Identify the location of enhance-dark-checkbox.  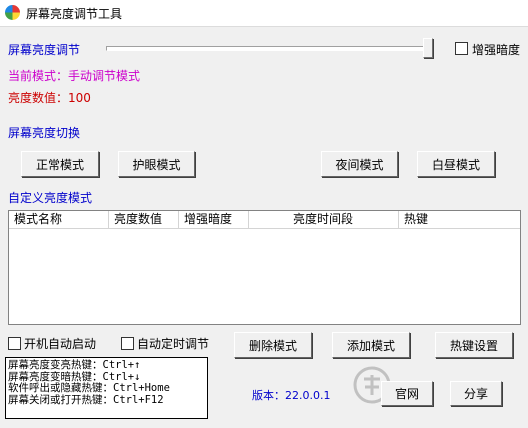
(461, 48).